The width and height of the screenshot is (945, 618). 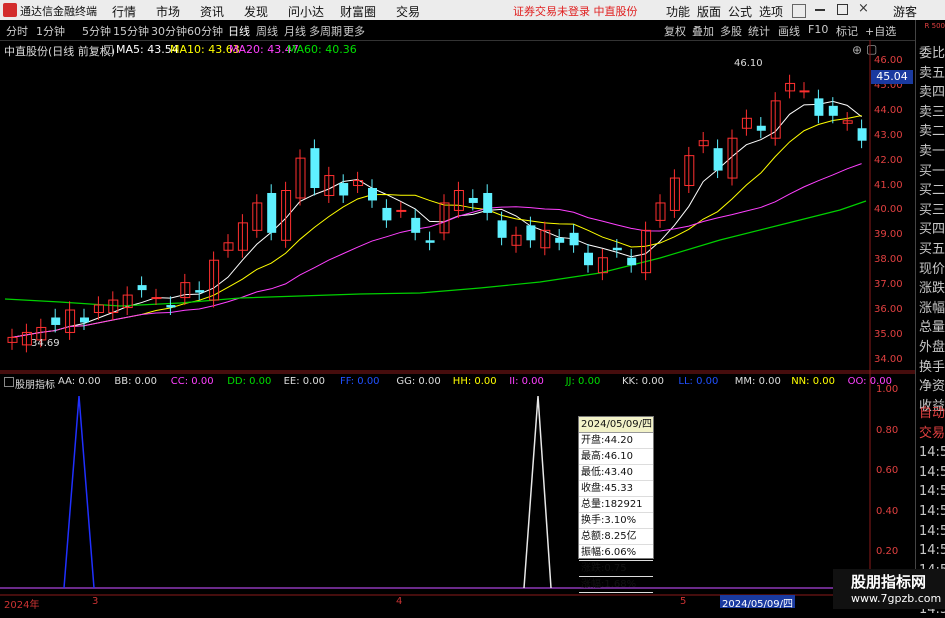 What do you see at coordinates (771, 11) in the screenshot?
I see `menu-options: 选项` at bounding box center [771, 11].